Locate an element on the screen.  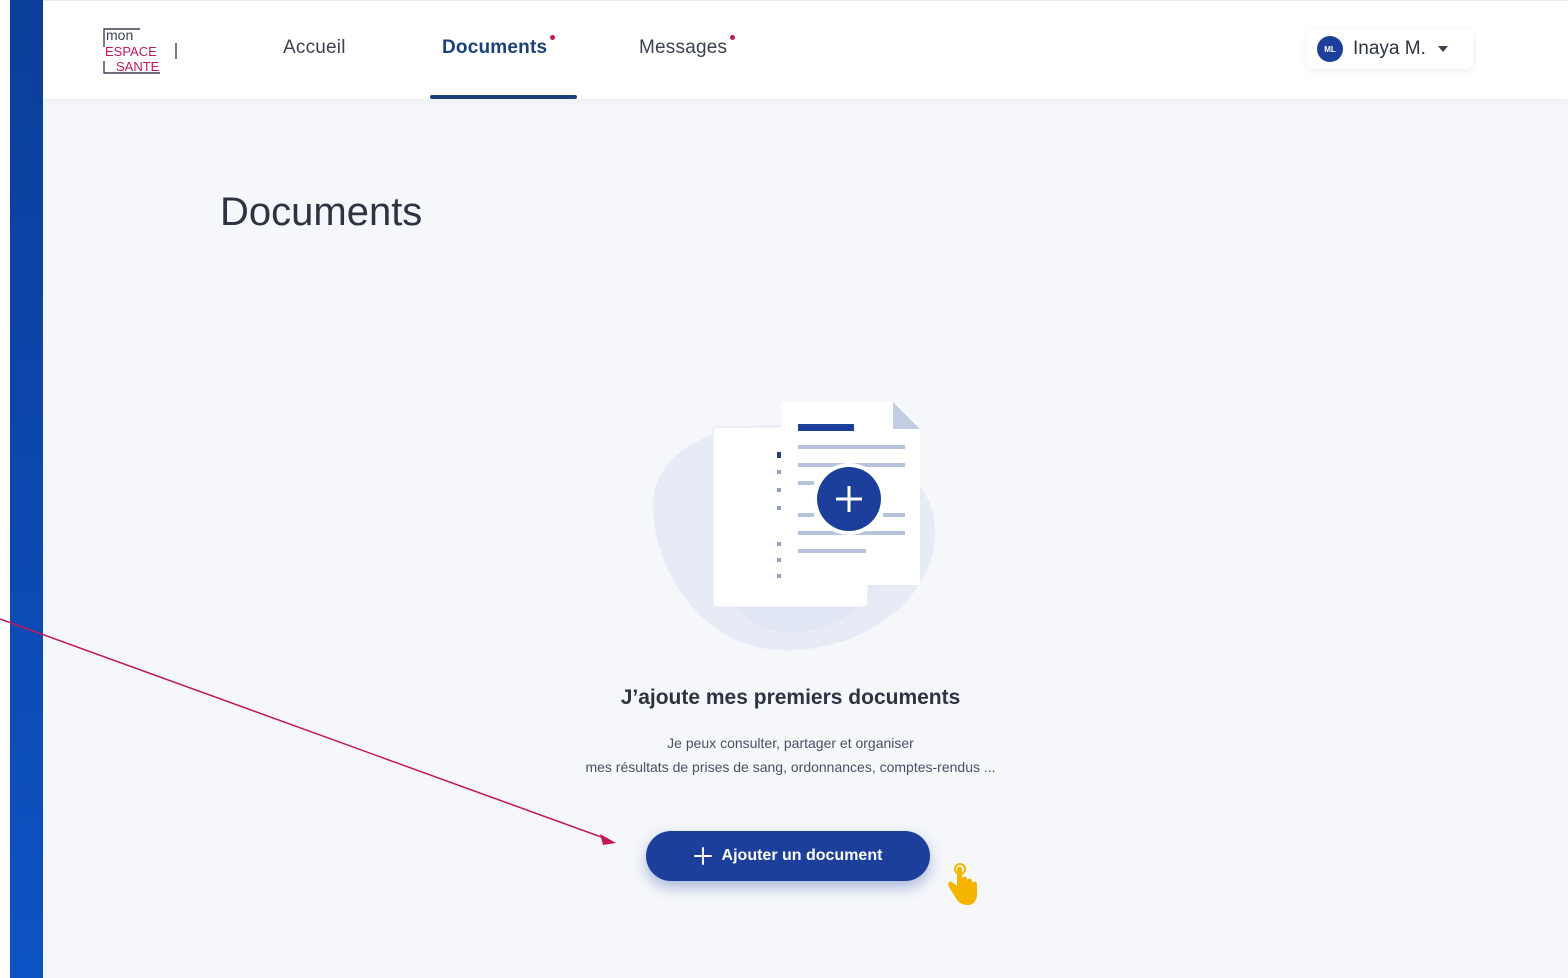
messages-notification-dot is located at coordinates (733, 37).